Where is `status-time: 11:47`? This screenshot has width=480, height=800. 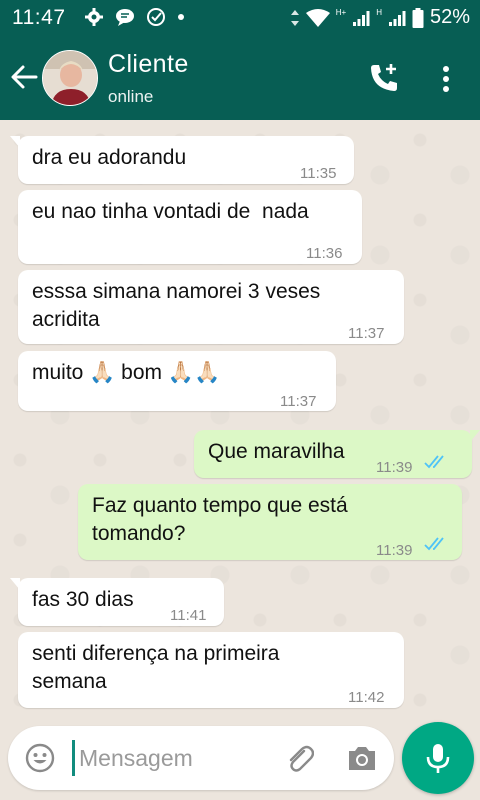 status-time: 11:47 is located at coordinates (39, 17).